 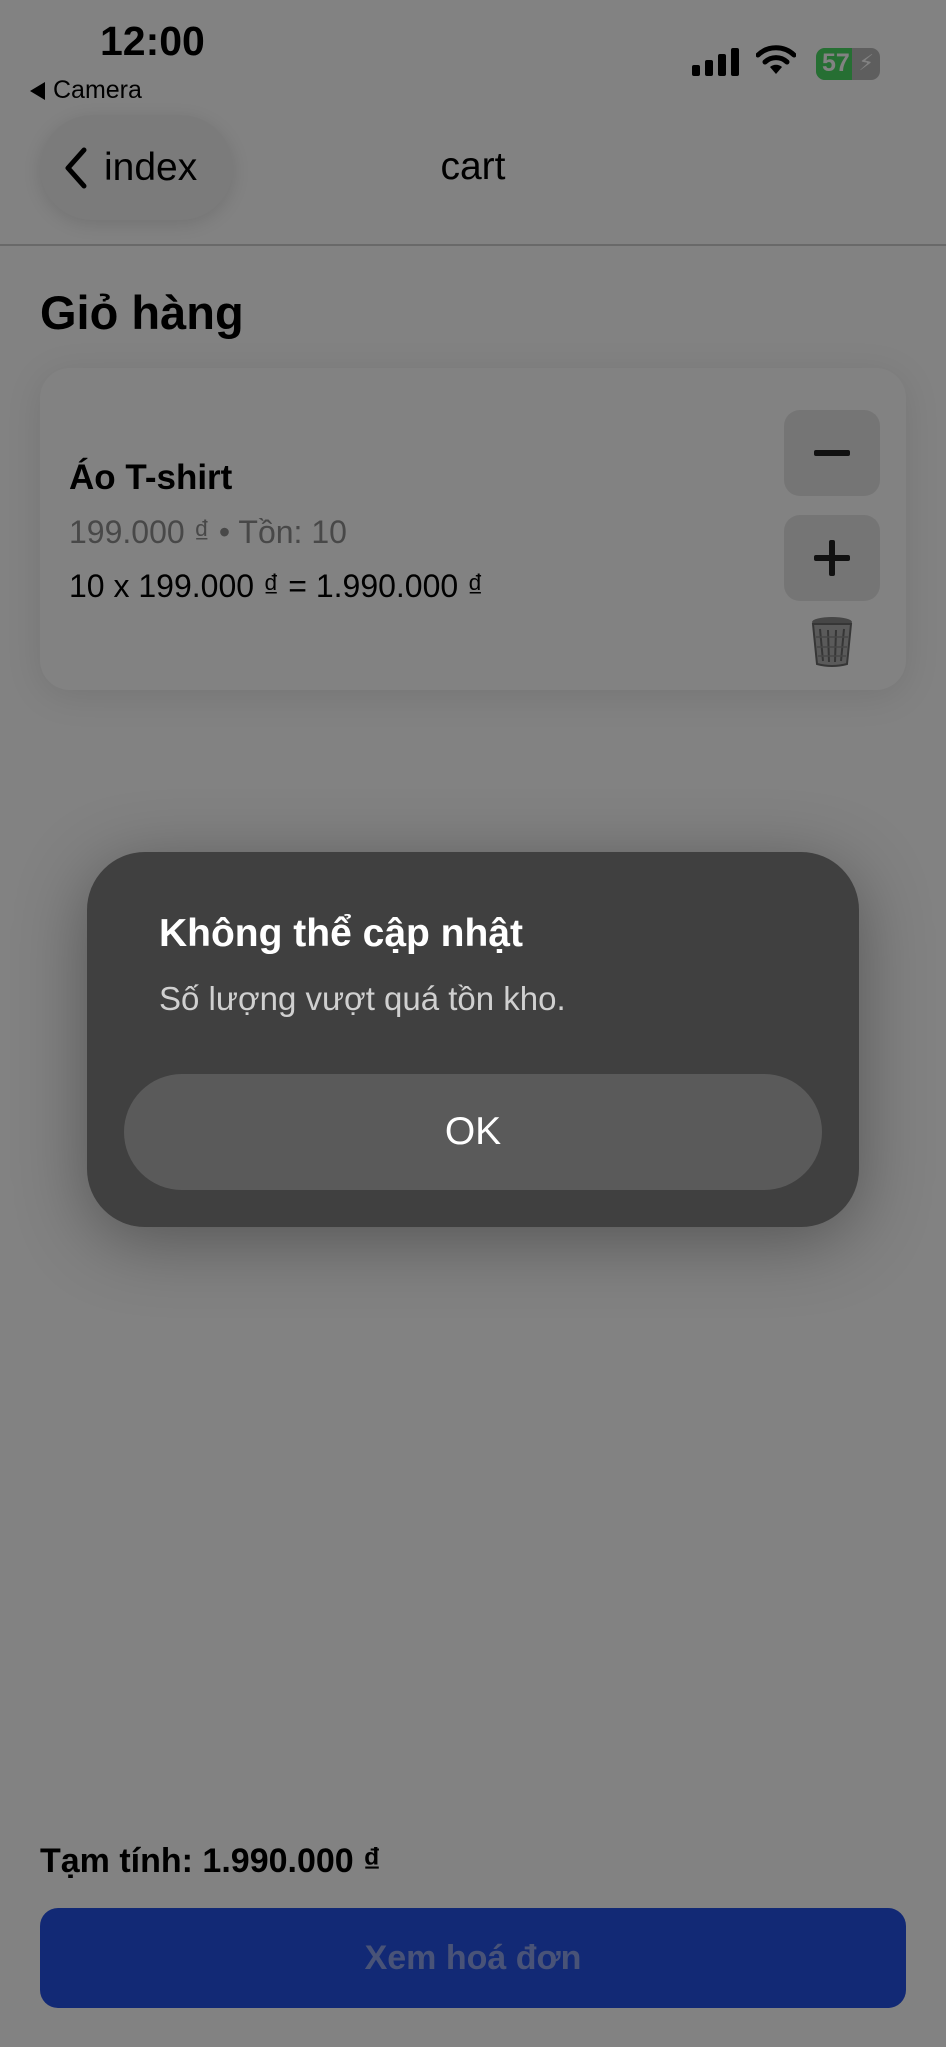 What do you see at coordinates (473, 1132) in the screenshot?
I see `alert-ok-button: OK` at bounding box center [473, 1132].